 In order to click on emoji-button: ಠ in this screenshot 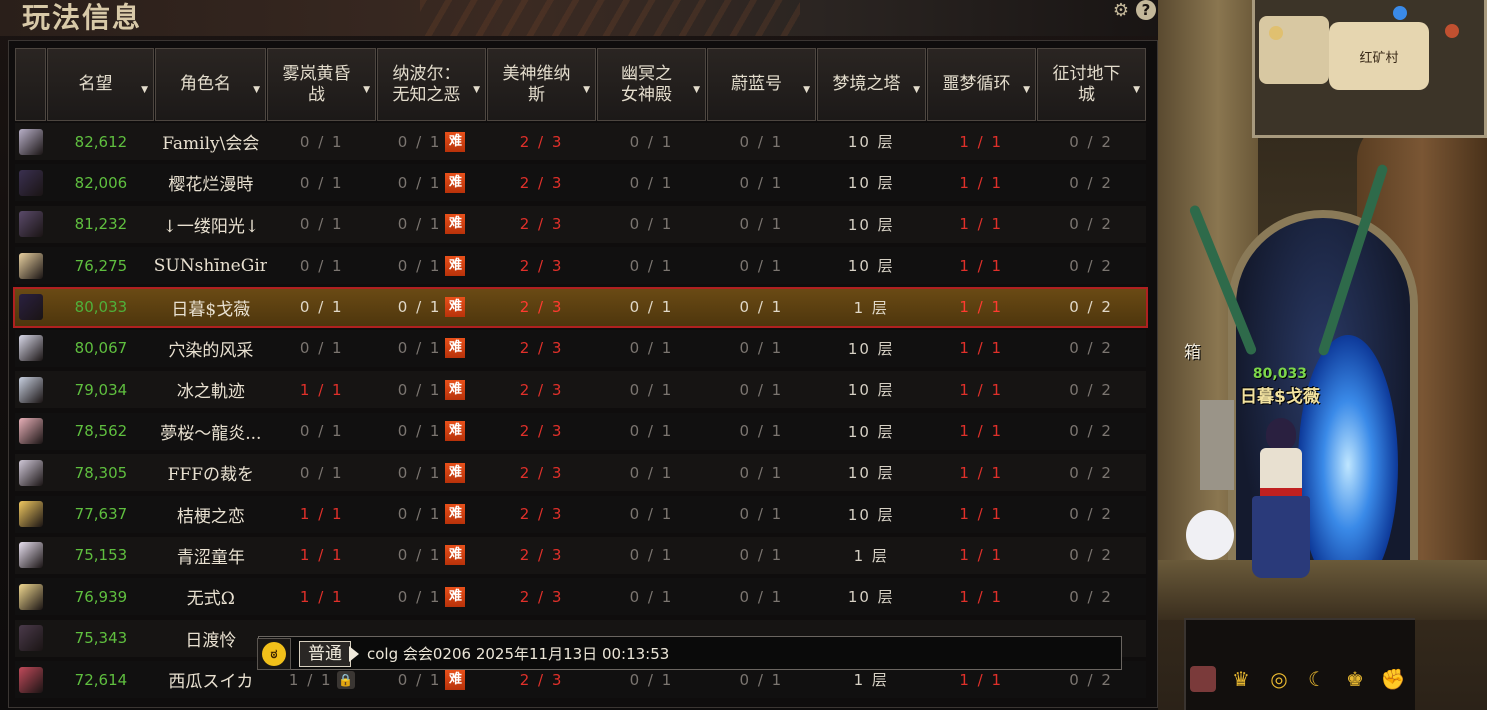, I will do `click(274, 654)`.